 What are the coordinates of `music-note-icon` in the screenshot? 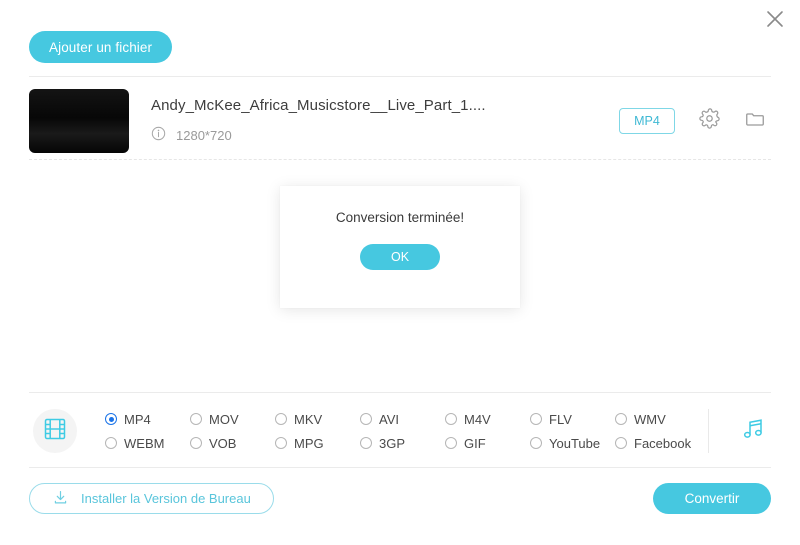 It's located at (753, 431).